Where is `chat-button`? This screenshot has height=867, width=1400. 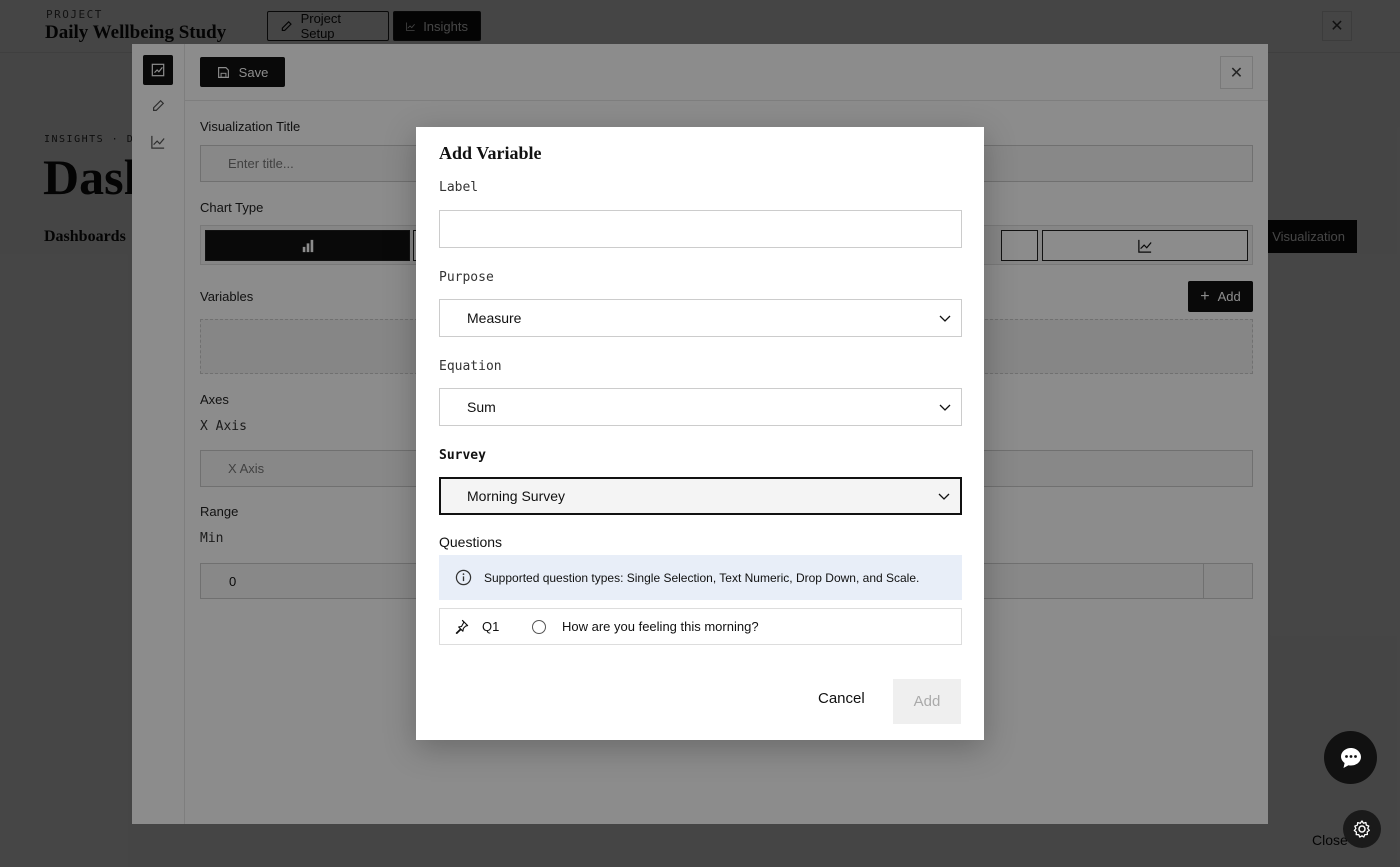 chat-button is located at coordinates (1350, 757).